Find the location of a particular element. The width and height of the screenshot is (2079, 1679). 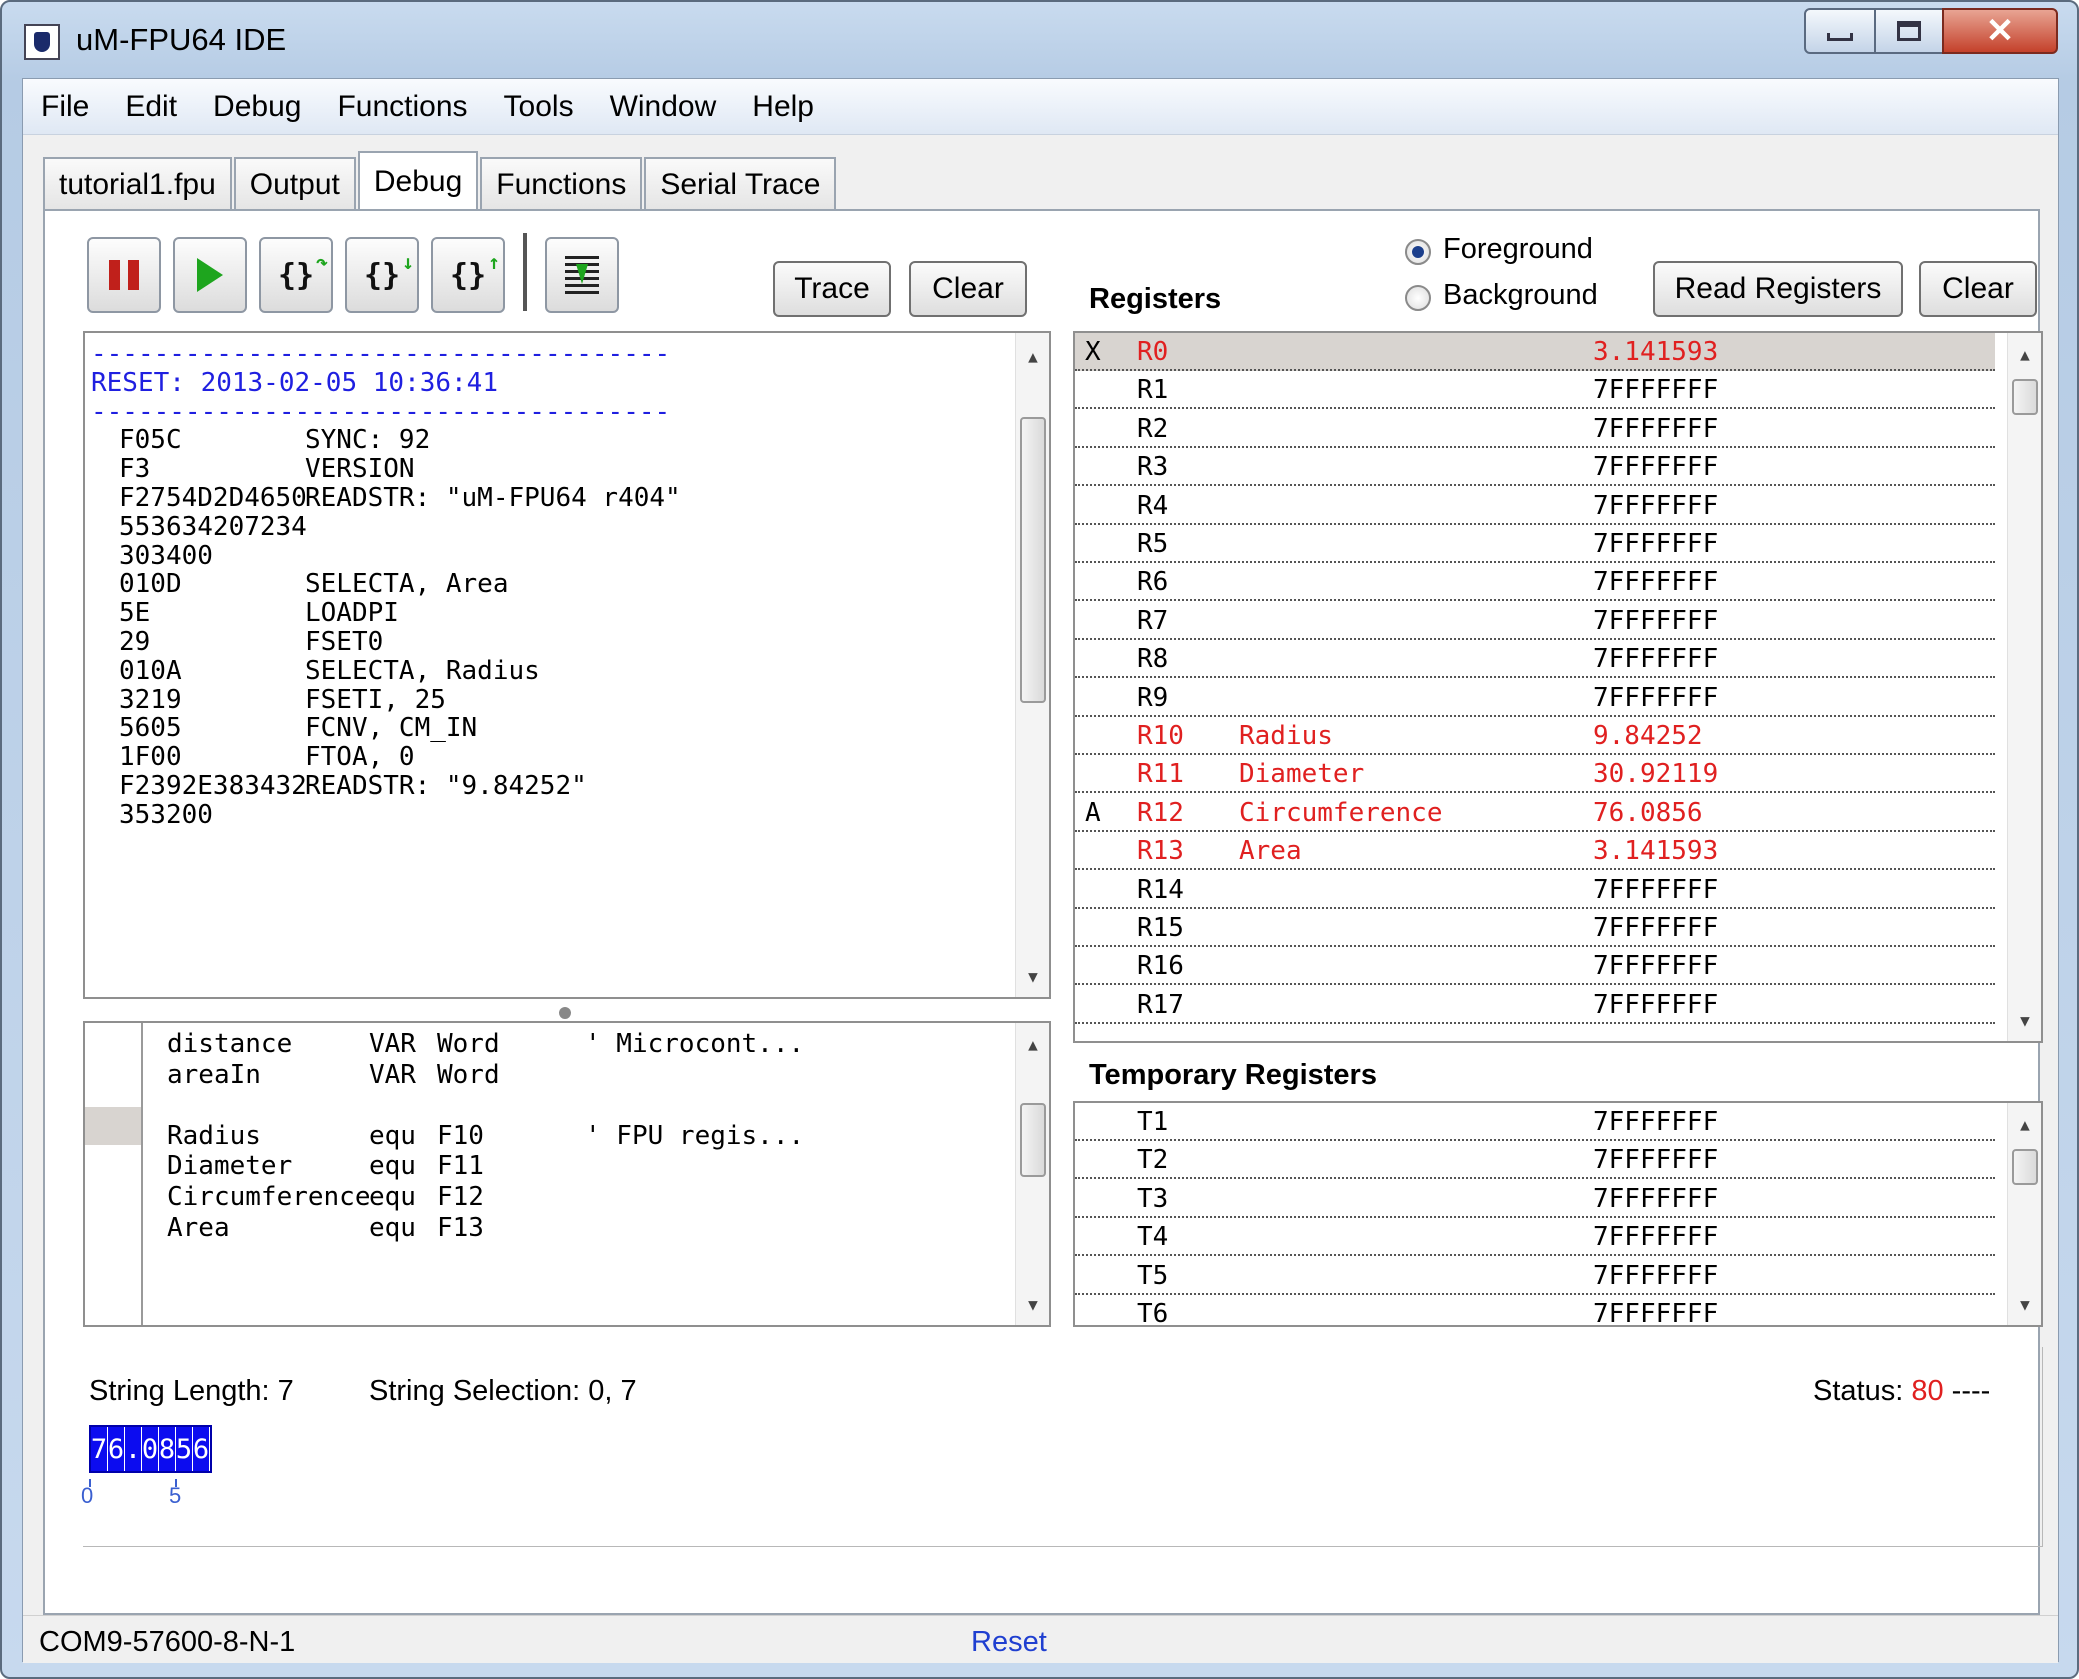

register-row: R8 7FFFFFFF is located at coordinates (1535, 659).